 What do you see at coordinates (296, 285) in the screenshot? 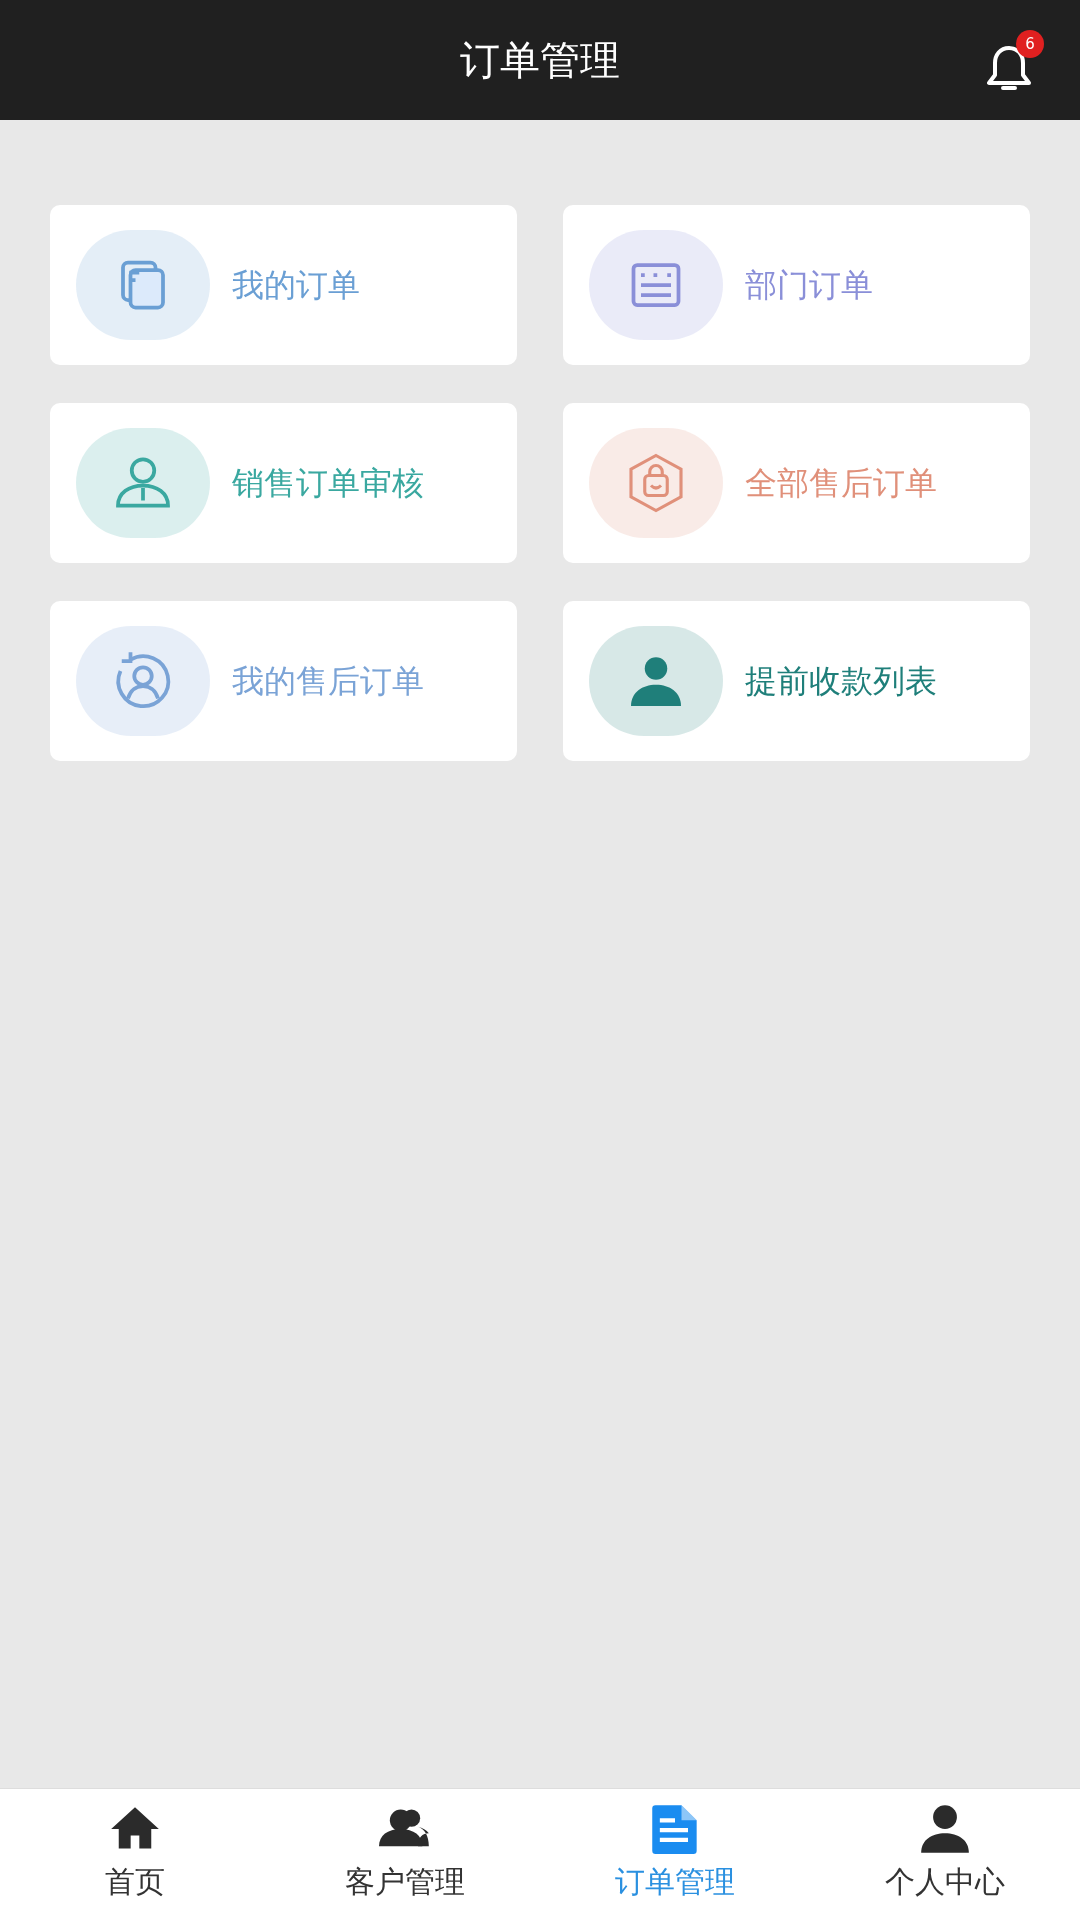
I see `menu-label: 我的订单` at bounding box center [296, 285].